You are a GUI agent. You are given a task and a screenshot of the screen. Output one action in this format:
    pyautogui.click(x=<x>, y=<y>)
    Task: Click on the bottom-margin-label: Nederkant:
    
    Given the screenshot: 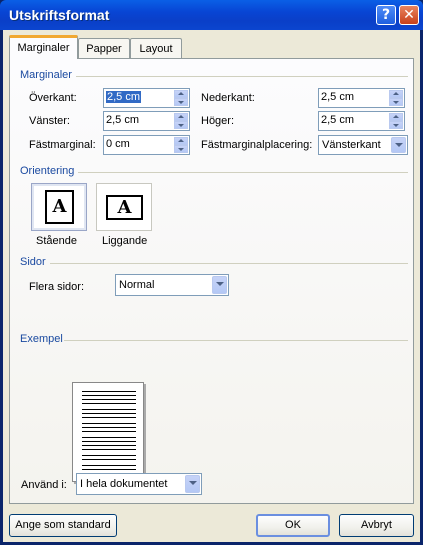 What is the action you would take?
    pyautogui.click(x=228, y=98)
    